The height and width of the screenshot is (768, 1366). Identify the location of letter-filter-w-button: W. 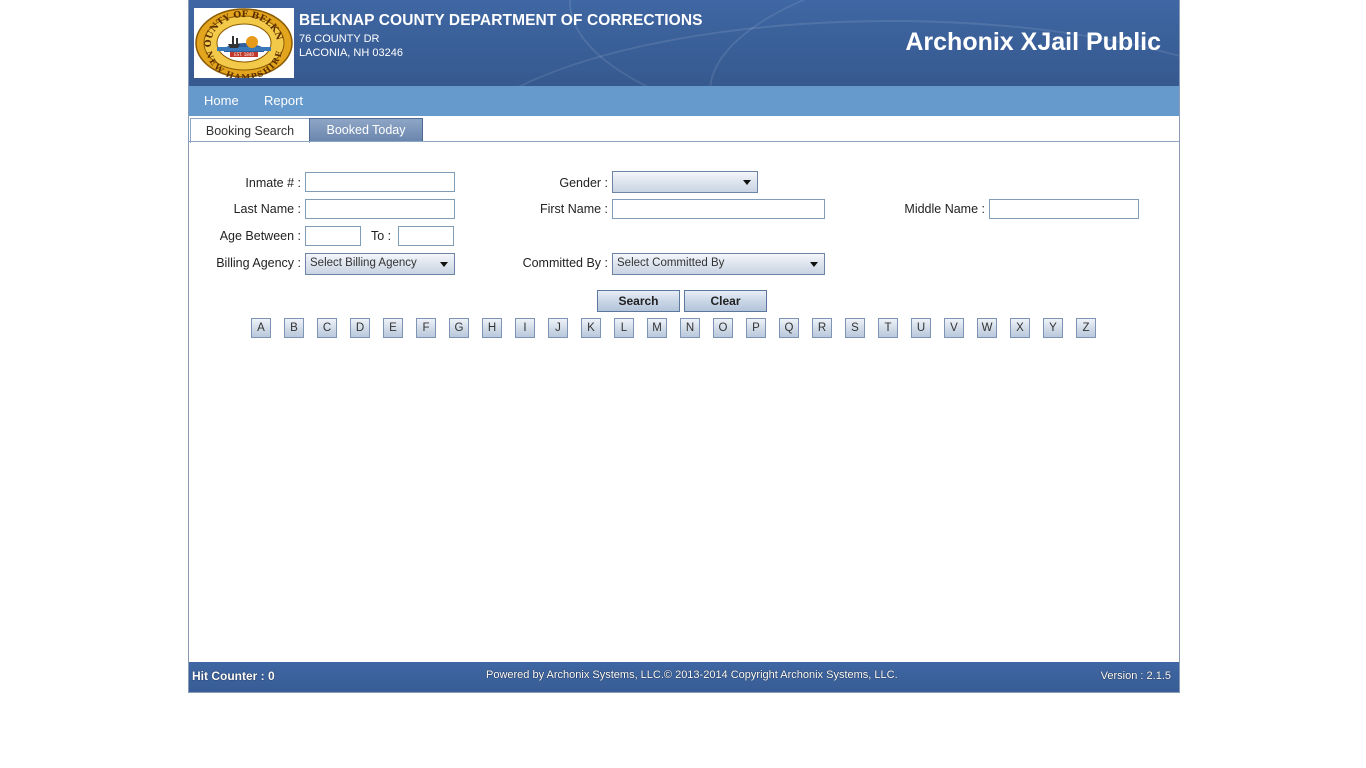
(987, 328).